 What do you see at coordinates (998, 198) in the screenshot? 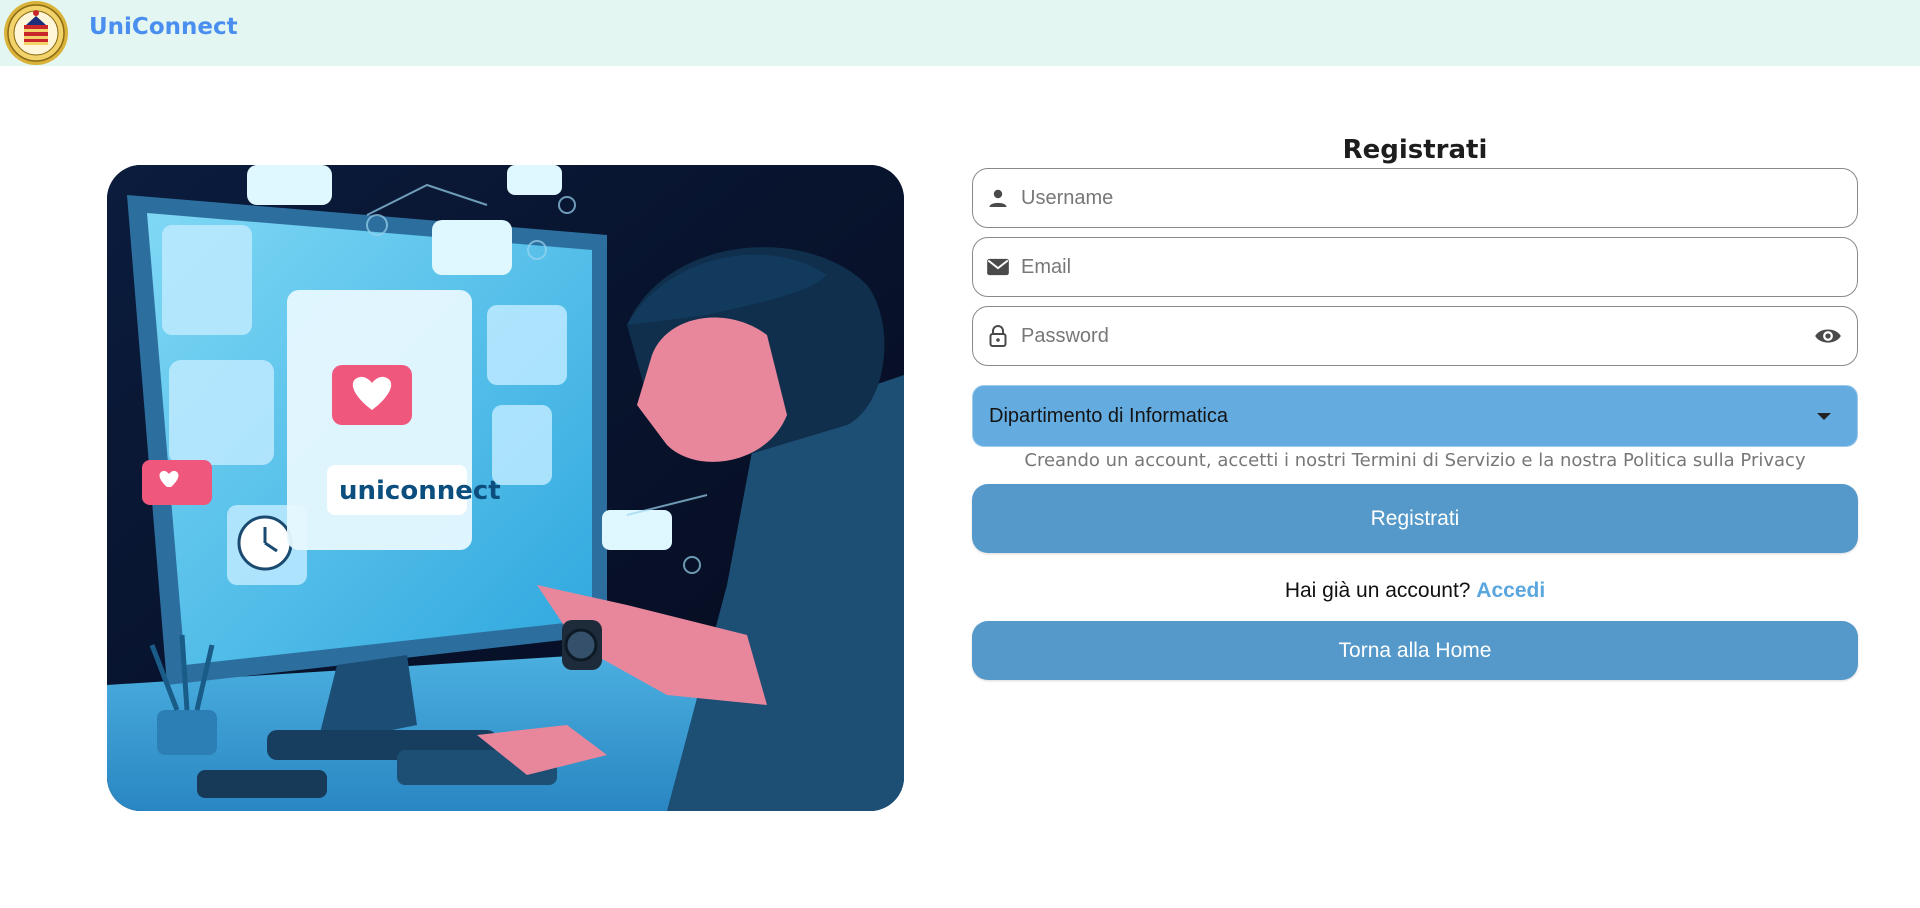
I see `person-icon` at bounding box center [998, 198].